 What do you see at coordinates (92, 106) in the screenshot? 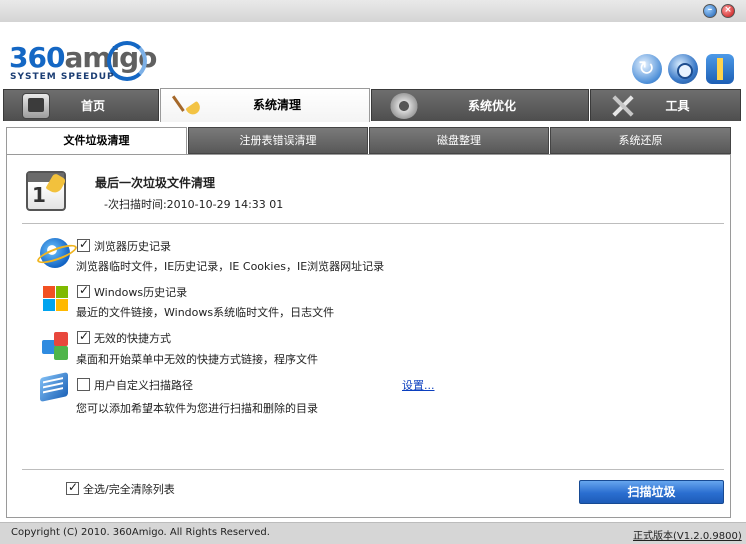
I see `nav-tab-home-label: 首页` at bounding box center [92, 106].